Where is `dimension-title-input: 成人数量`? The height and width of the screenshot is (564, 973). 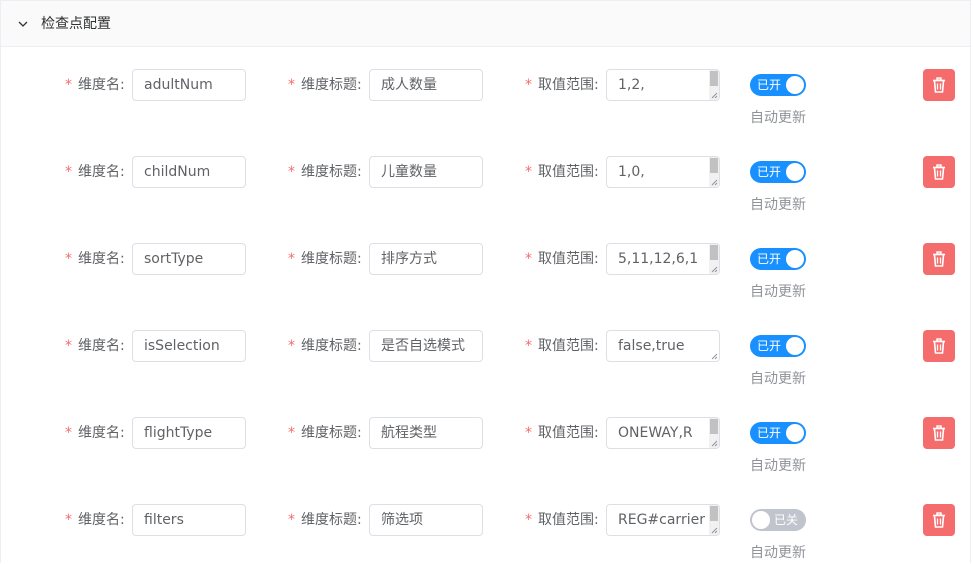
dimension-title-input: 成人数量 is located at coordinates (426, 85).